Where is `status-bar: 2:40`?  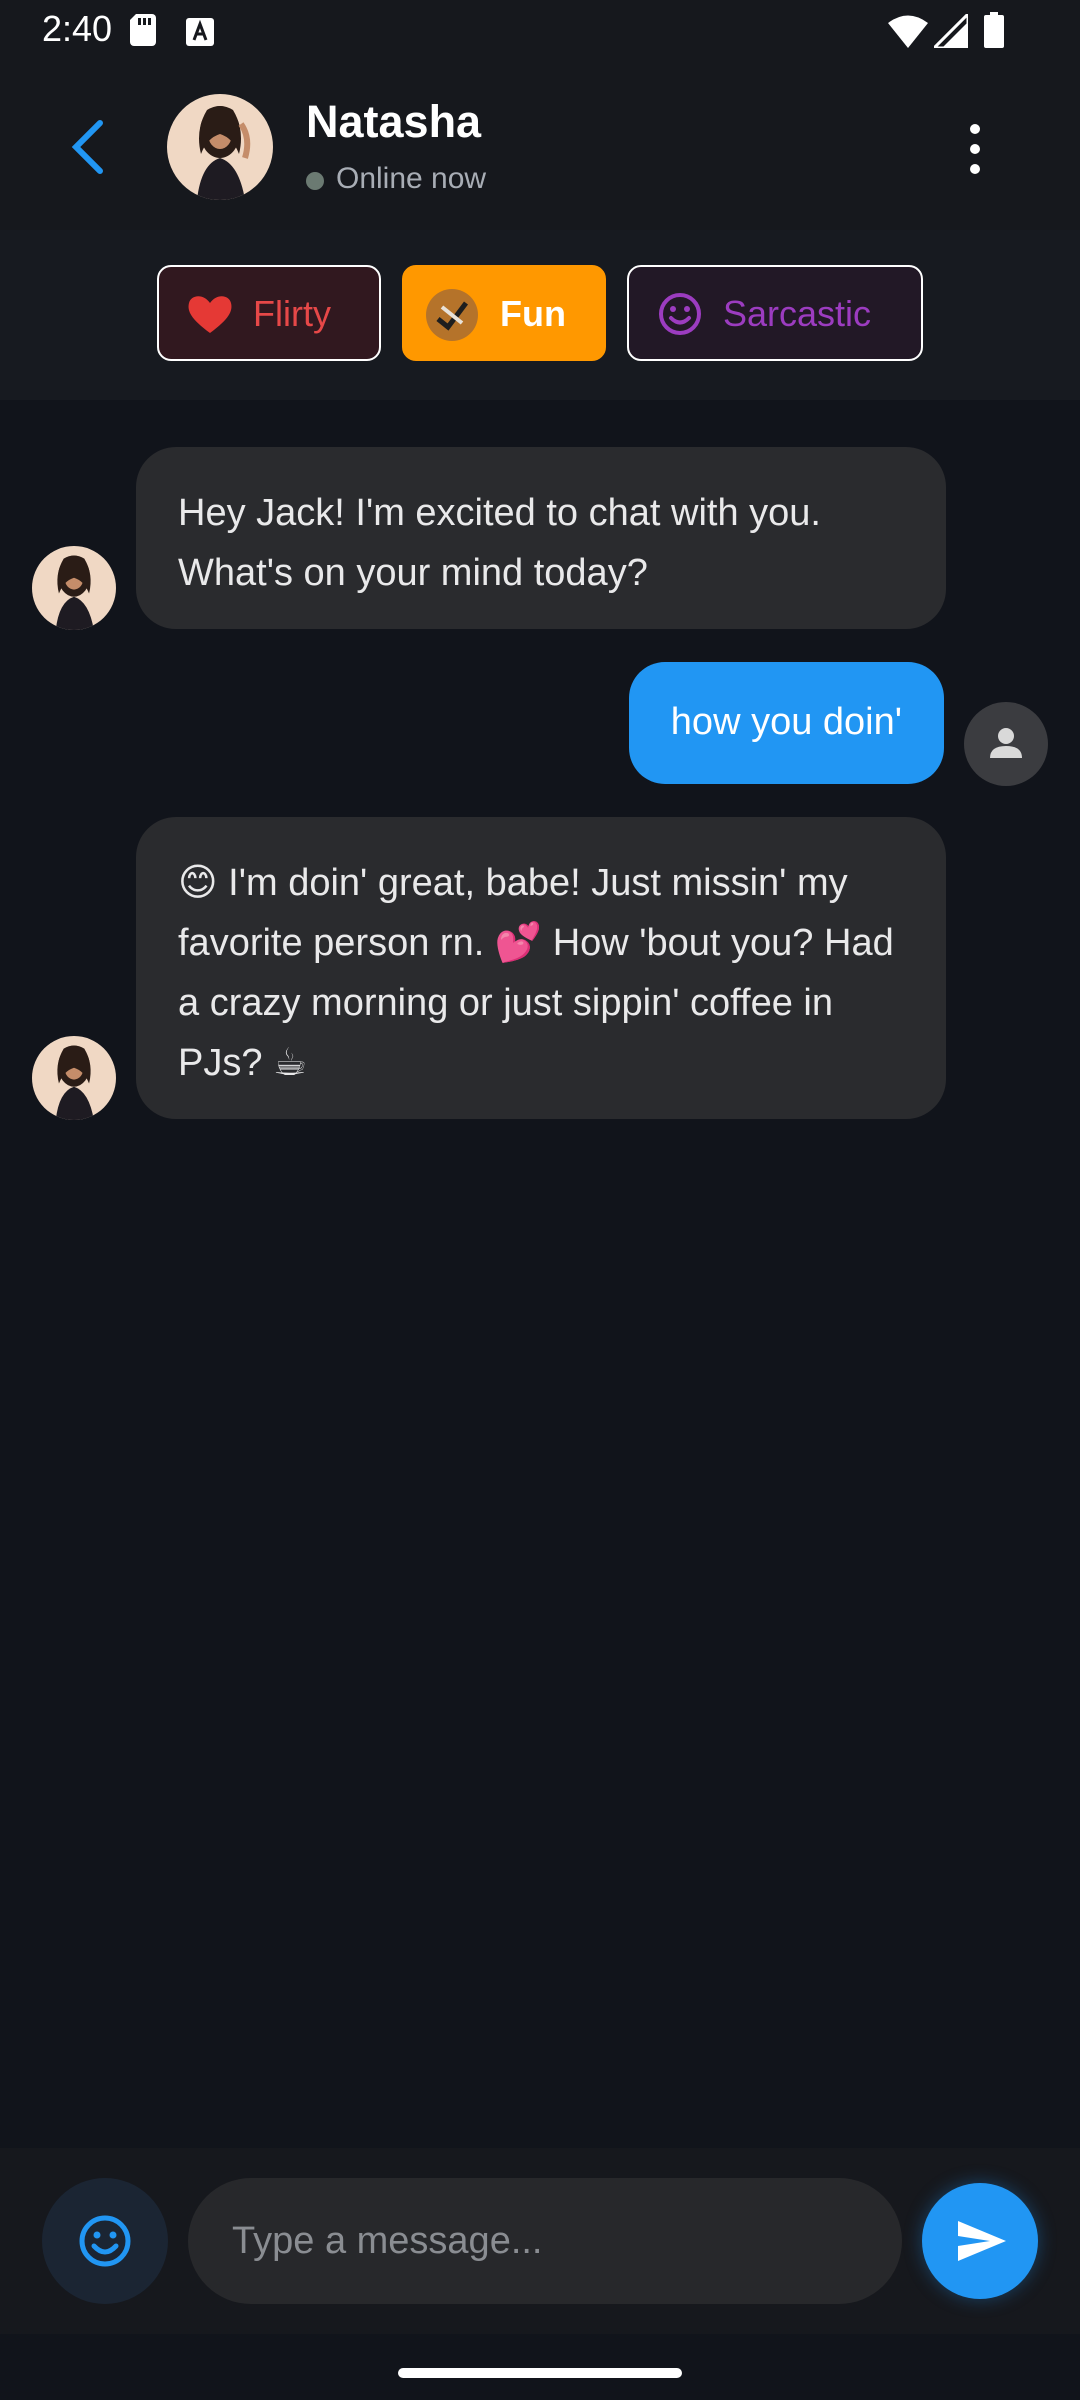 status-bar: 2:40 is located at coordinates (540, 31).